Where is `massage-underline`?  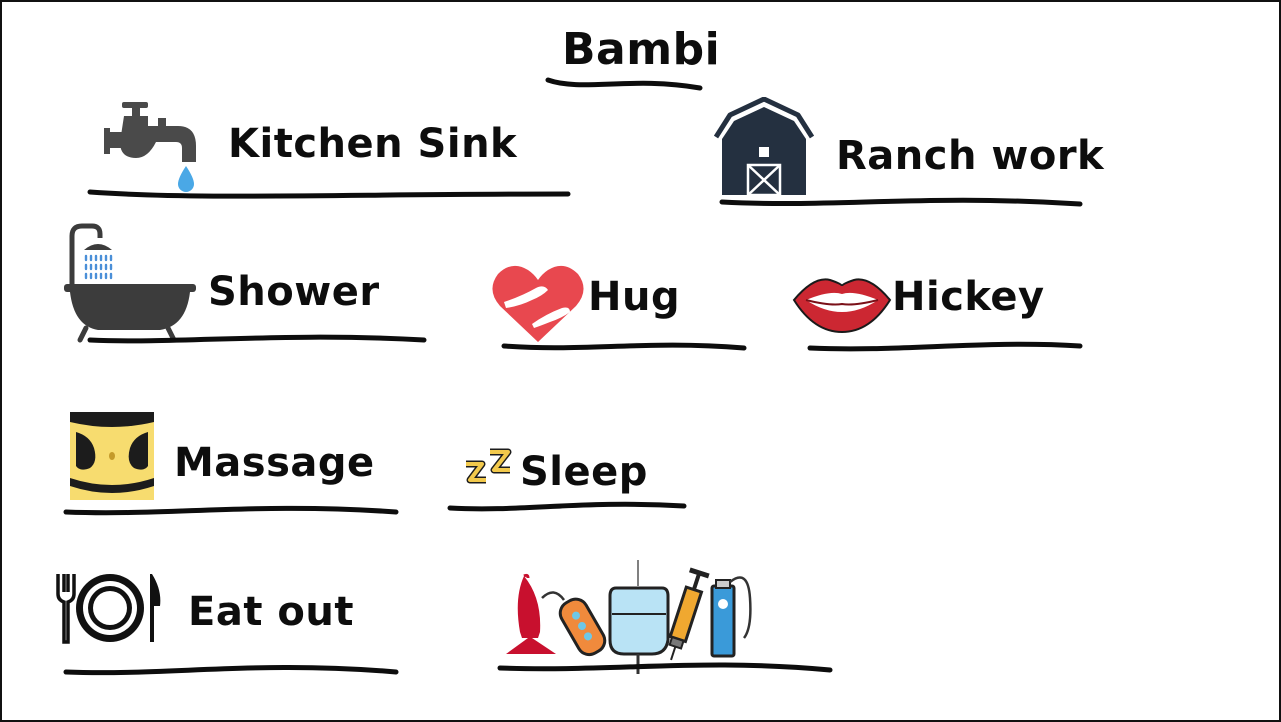 massage-underline is located at coordinates (231, 510).